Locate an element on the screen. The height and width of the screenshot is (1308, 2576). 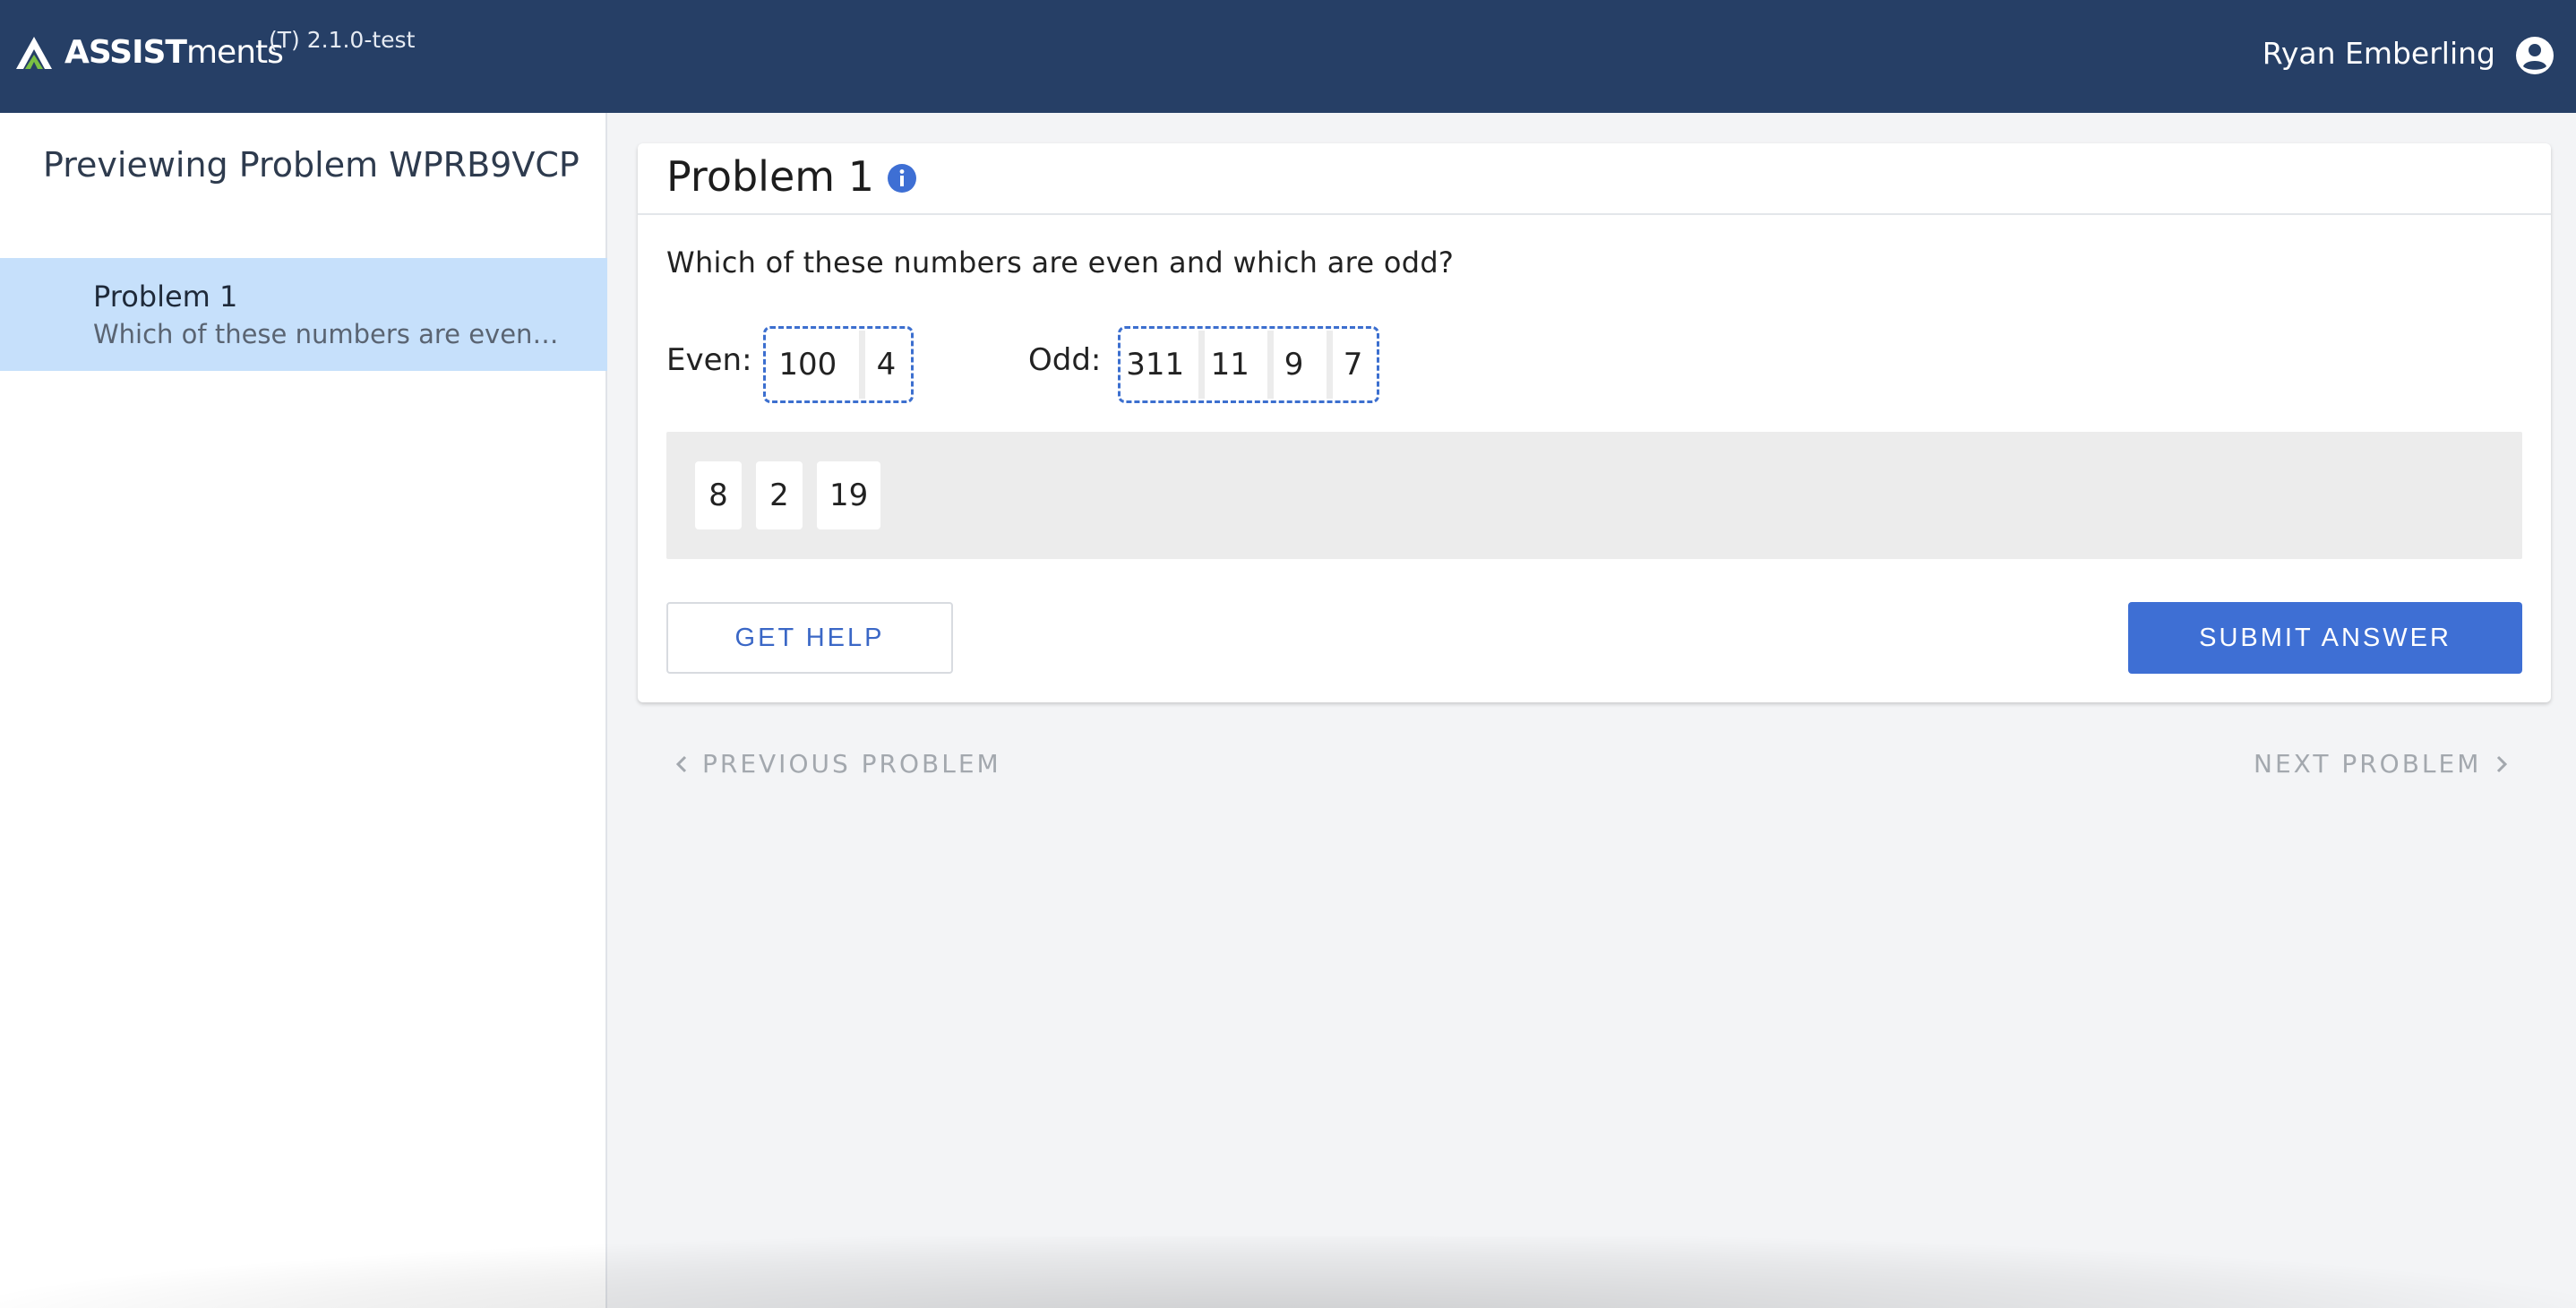
bank-tile: 19 is located at coordinates (849, 495).